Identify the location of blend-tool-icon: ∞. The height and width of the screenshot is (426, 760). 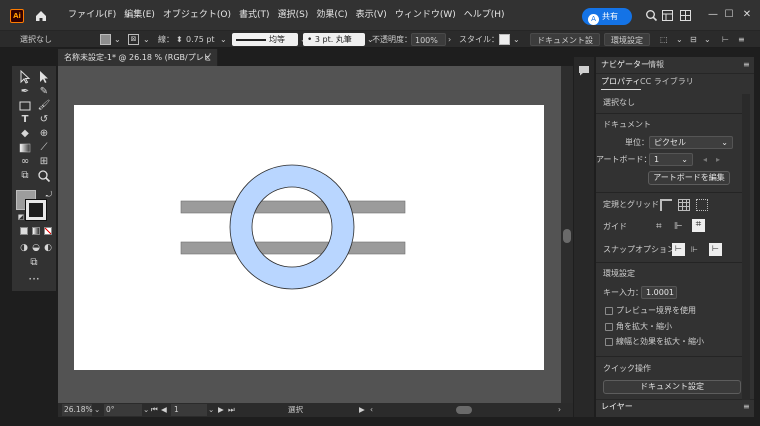
(25, 162).